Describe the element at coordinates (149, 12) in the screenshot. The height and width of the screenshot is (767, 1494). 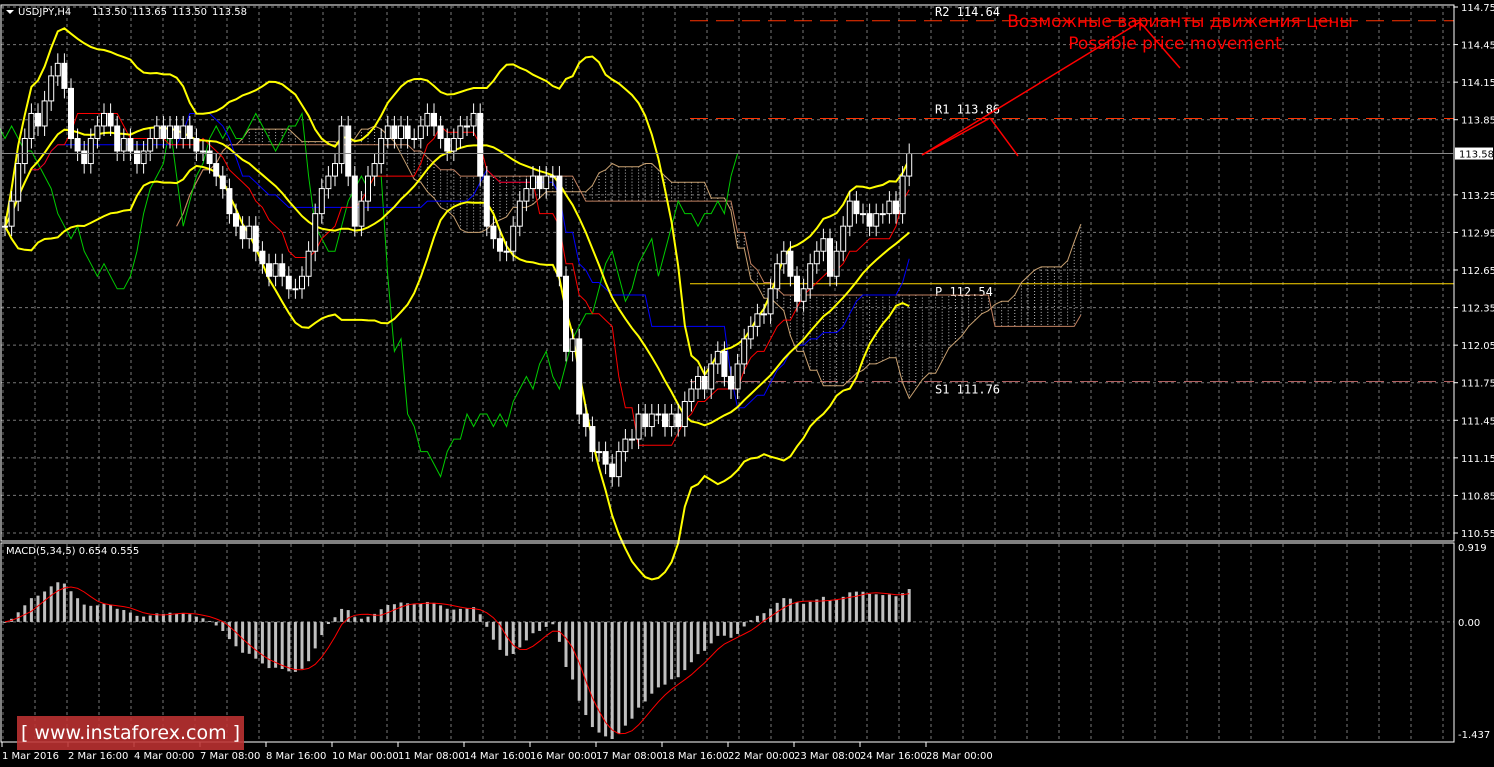
I see `ohlc-high: 113.65` at that location.